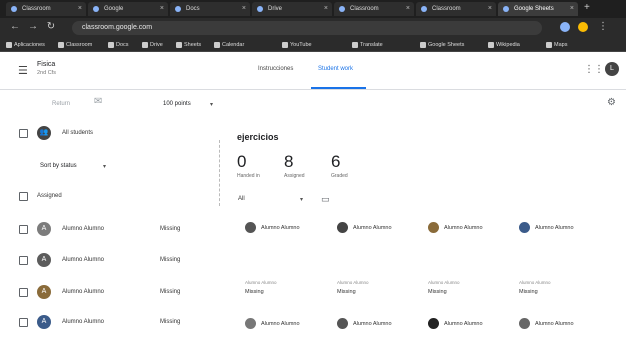 The width and height of the screenshot is (626, 337). Describe the element at coordinates (152, 45) in the screenshot. I see `bookmark-item: Drive` at that location.